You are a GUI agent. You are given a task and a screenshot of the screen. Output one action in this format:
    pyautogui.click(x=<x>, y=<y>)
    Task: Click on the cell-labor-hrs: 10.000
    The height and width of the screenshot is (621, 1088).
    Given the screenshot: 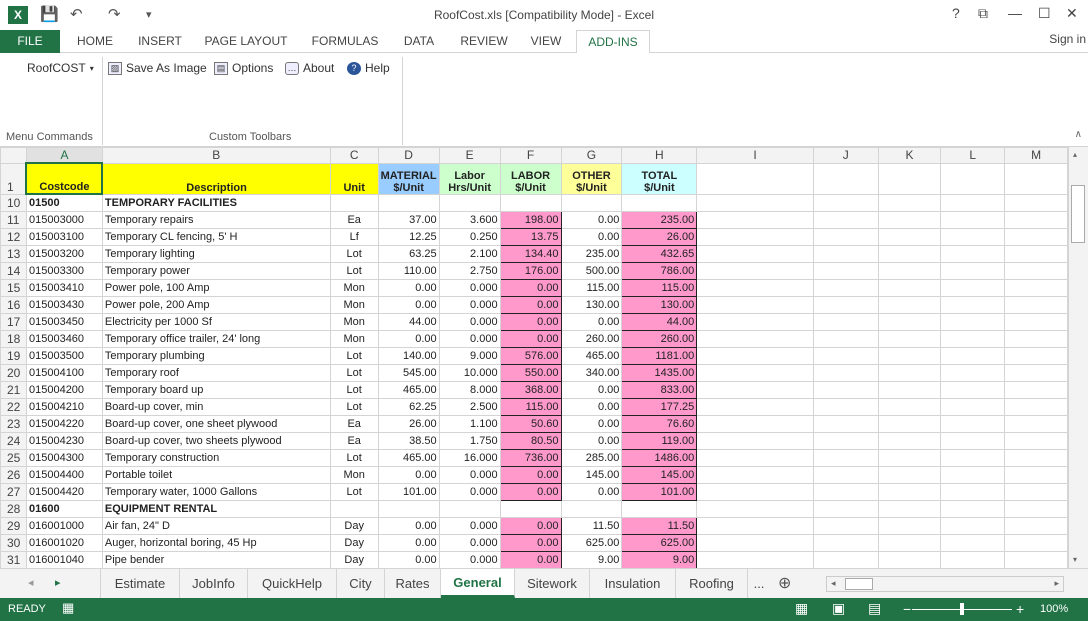 What is the action you would take?
    pyautogui.click(x=469, y=372)
    